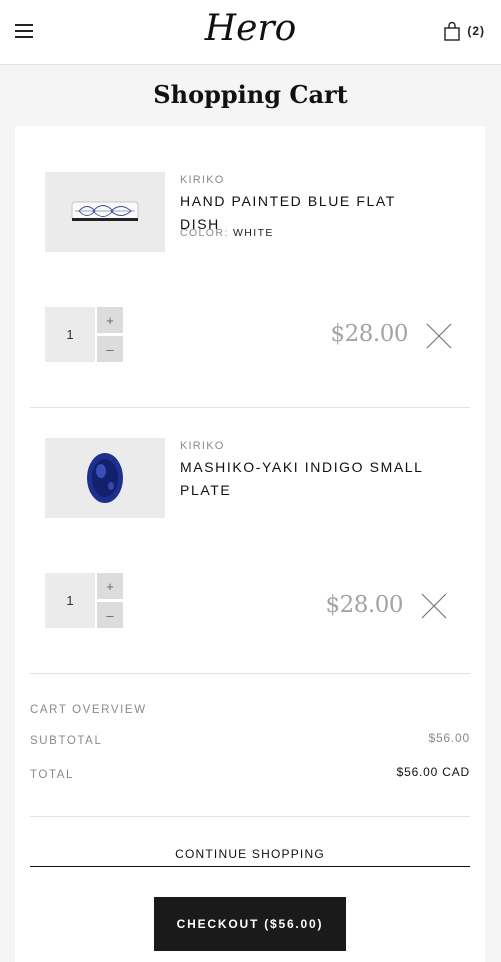  I want to click on continue-shopping-link: CONTINUE SHOPPING, so click(250, 857).